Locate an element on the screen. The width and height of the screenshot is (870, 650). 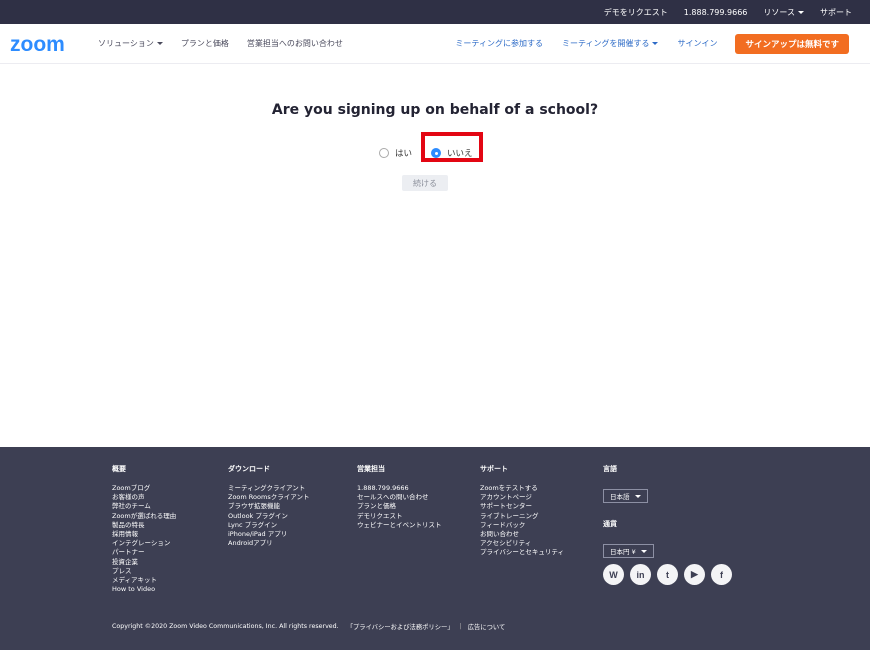
privacy-policy-link: 「プライバシーおよび法務ポリシー」 is located at coordinates (400, 626).